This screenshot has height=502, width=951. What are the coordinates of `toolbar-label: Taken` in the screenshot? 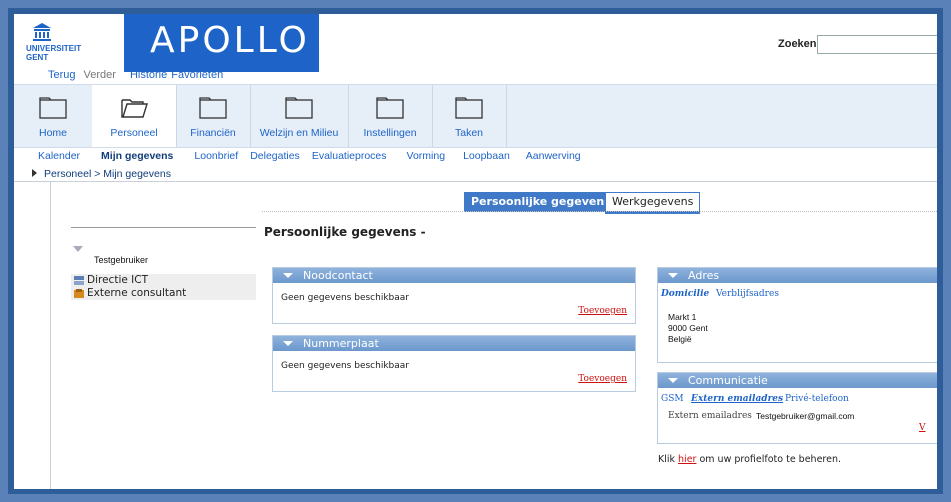 It's located at (469, 133).